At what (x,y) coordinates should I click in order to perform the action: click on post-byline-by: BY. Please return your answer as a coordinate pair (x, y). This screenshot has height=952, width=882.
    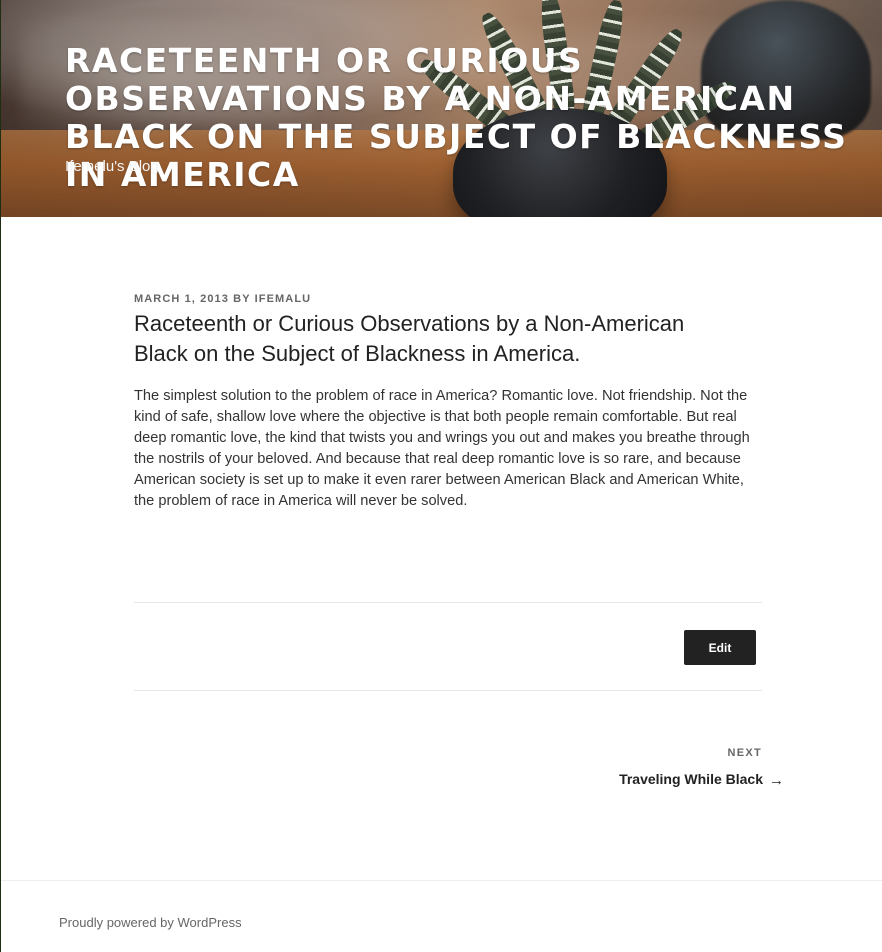
    Looking at the image, I should click on (242, 299).